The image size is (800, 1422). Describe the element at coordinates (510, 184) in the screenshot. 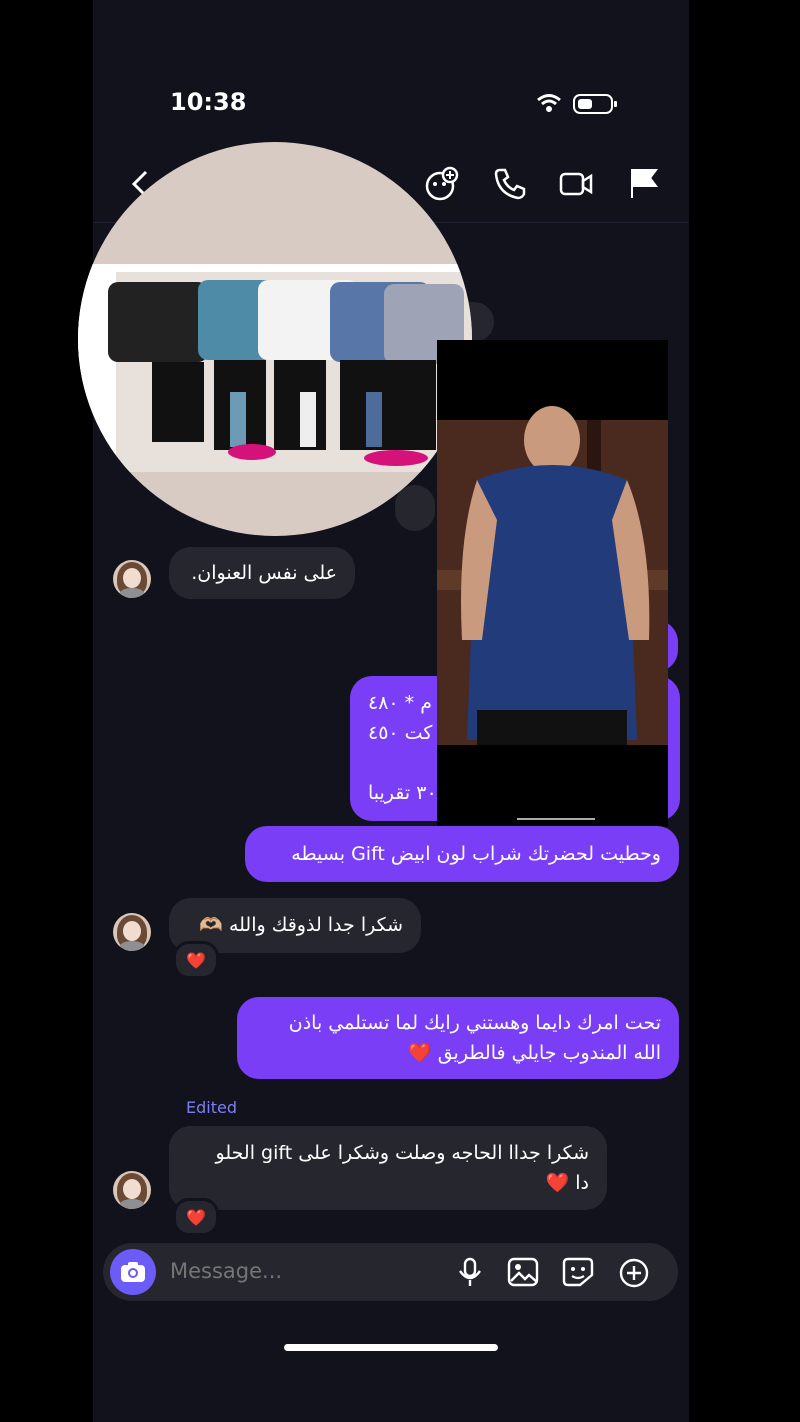

I see `phone-icon` at that location.